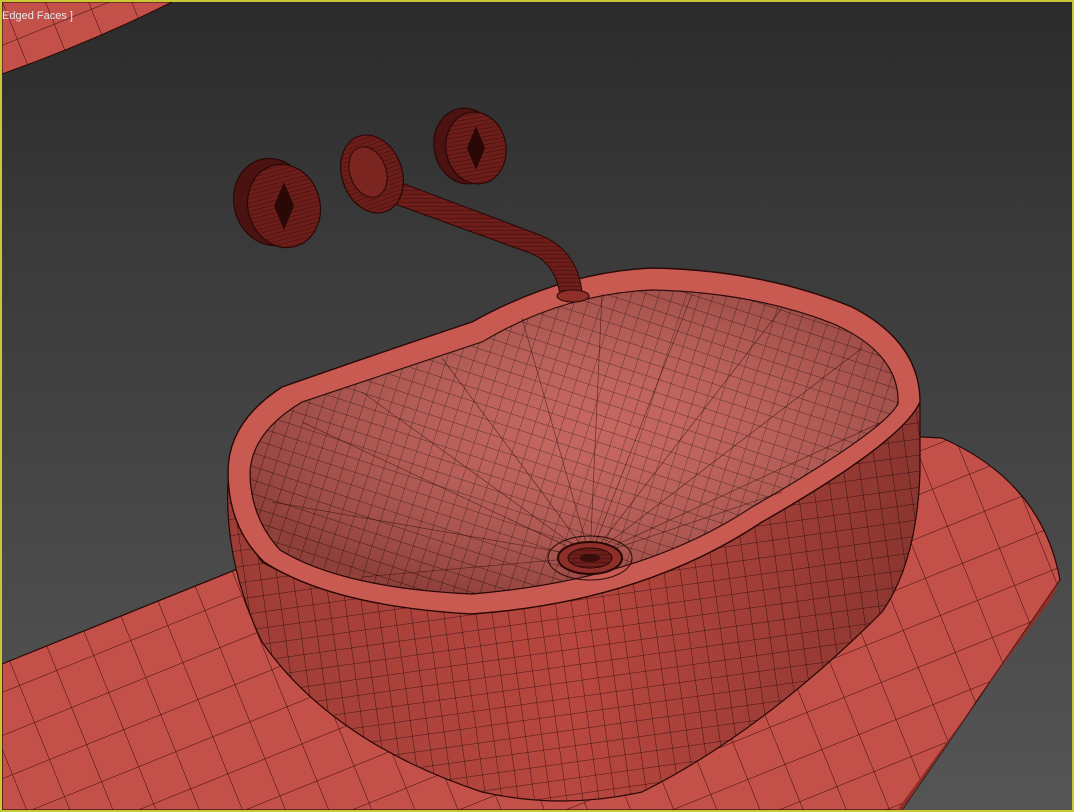 This screenshot has height=812, width=1074. I want to click on flange-mesh, so click(372, 174).